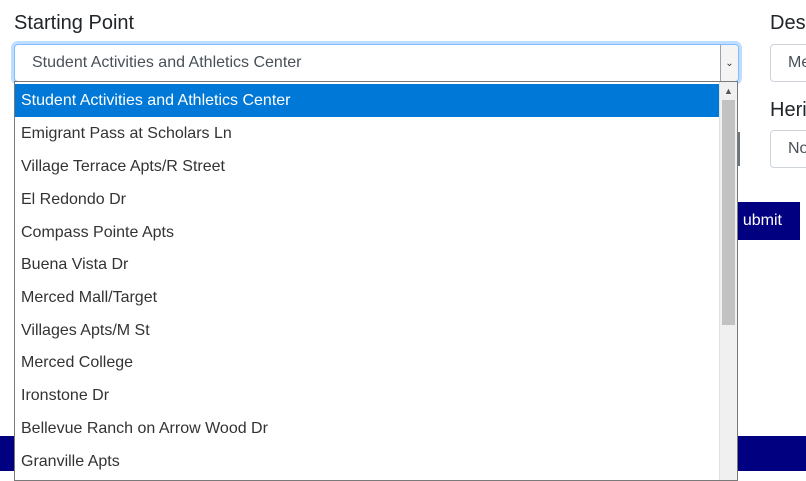 The width and height of the screenshot is (806, 481). What do you see at coordinates (368, 330) in the screenshot?
I see `dropdown-option: Villages Apts/M St` at bounding box center [368, 330].